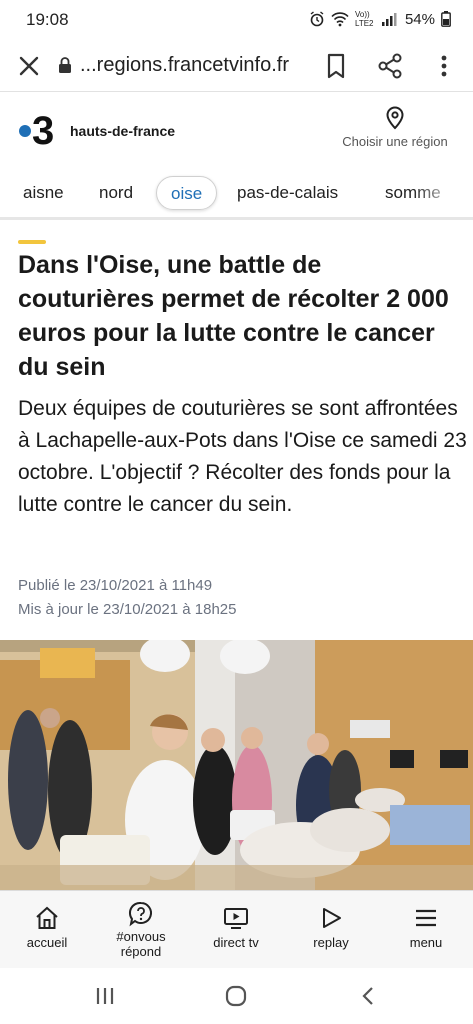 The image size is (473, 1024). Describe the element at coordinates (47, 942) in the screenshot. I see `nav-home-label: accueil` at that location.